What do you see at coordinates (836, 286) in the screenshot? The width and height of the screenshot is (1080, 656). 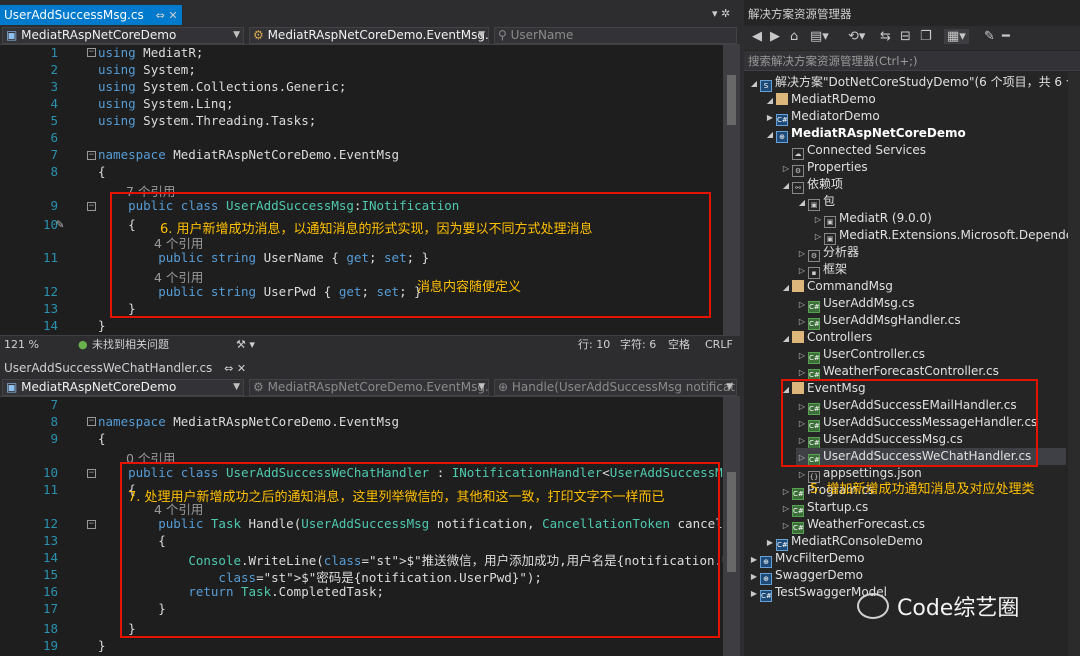 I see `tree-item-commandmsg: ◢ CommandMsg` at bounding box center [836, 286].